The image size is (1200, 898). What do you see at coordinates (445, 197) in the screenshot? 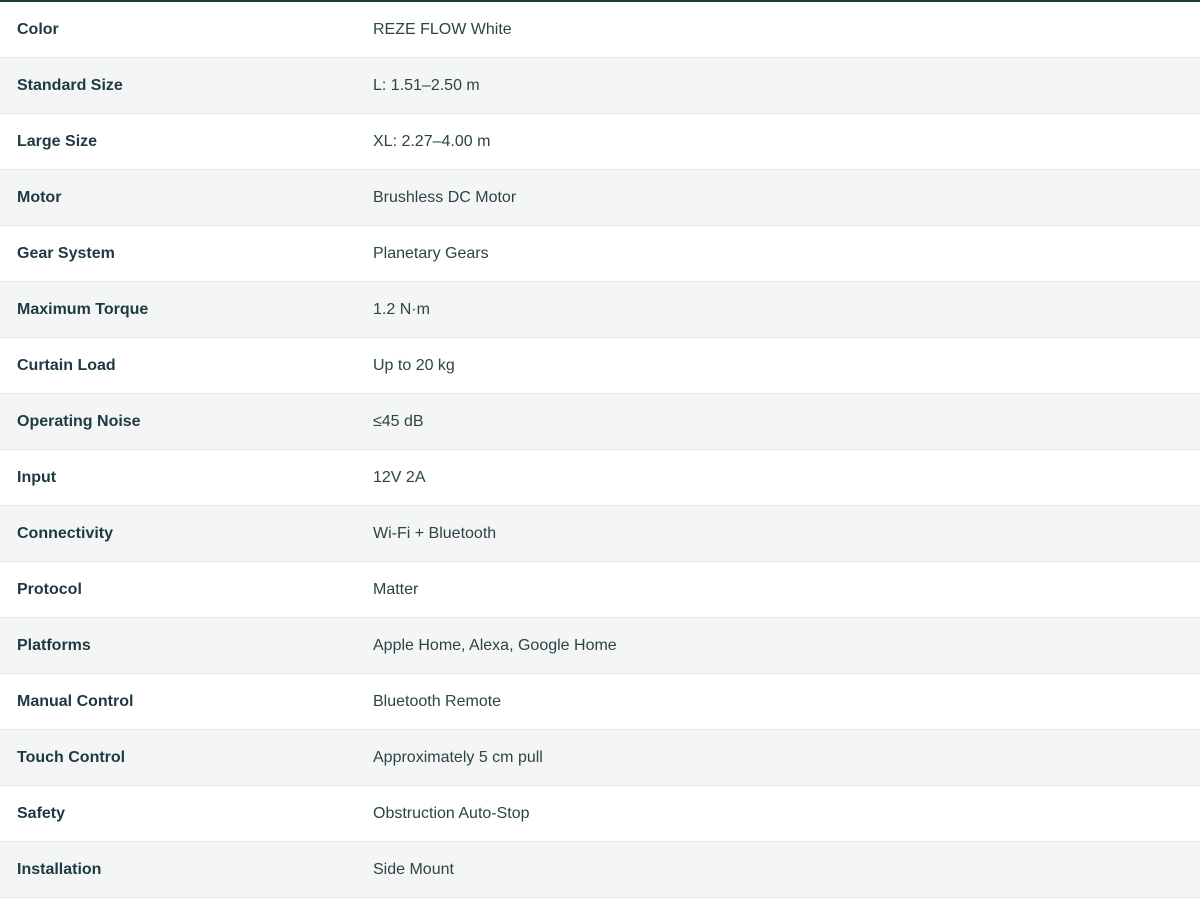
I see `spec-value: Brushless DC Motor` at bounding box center [445, 197].